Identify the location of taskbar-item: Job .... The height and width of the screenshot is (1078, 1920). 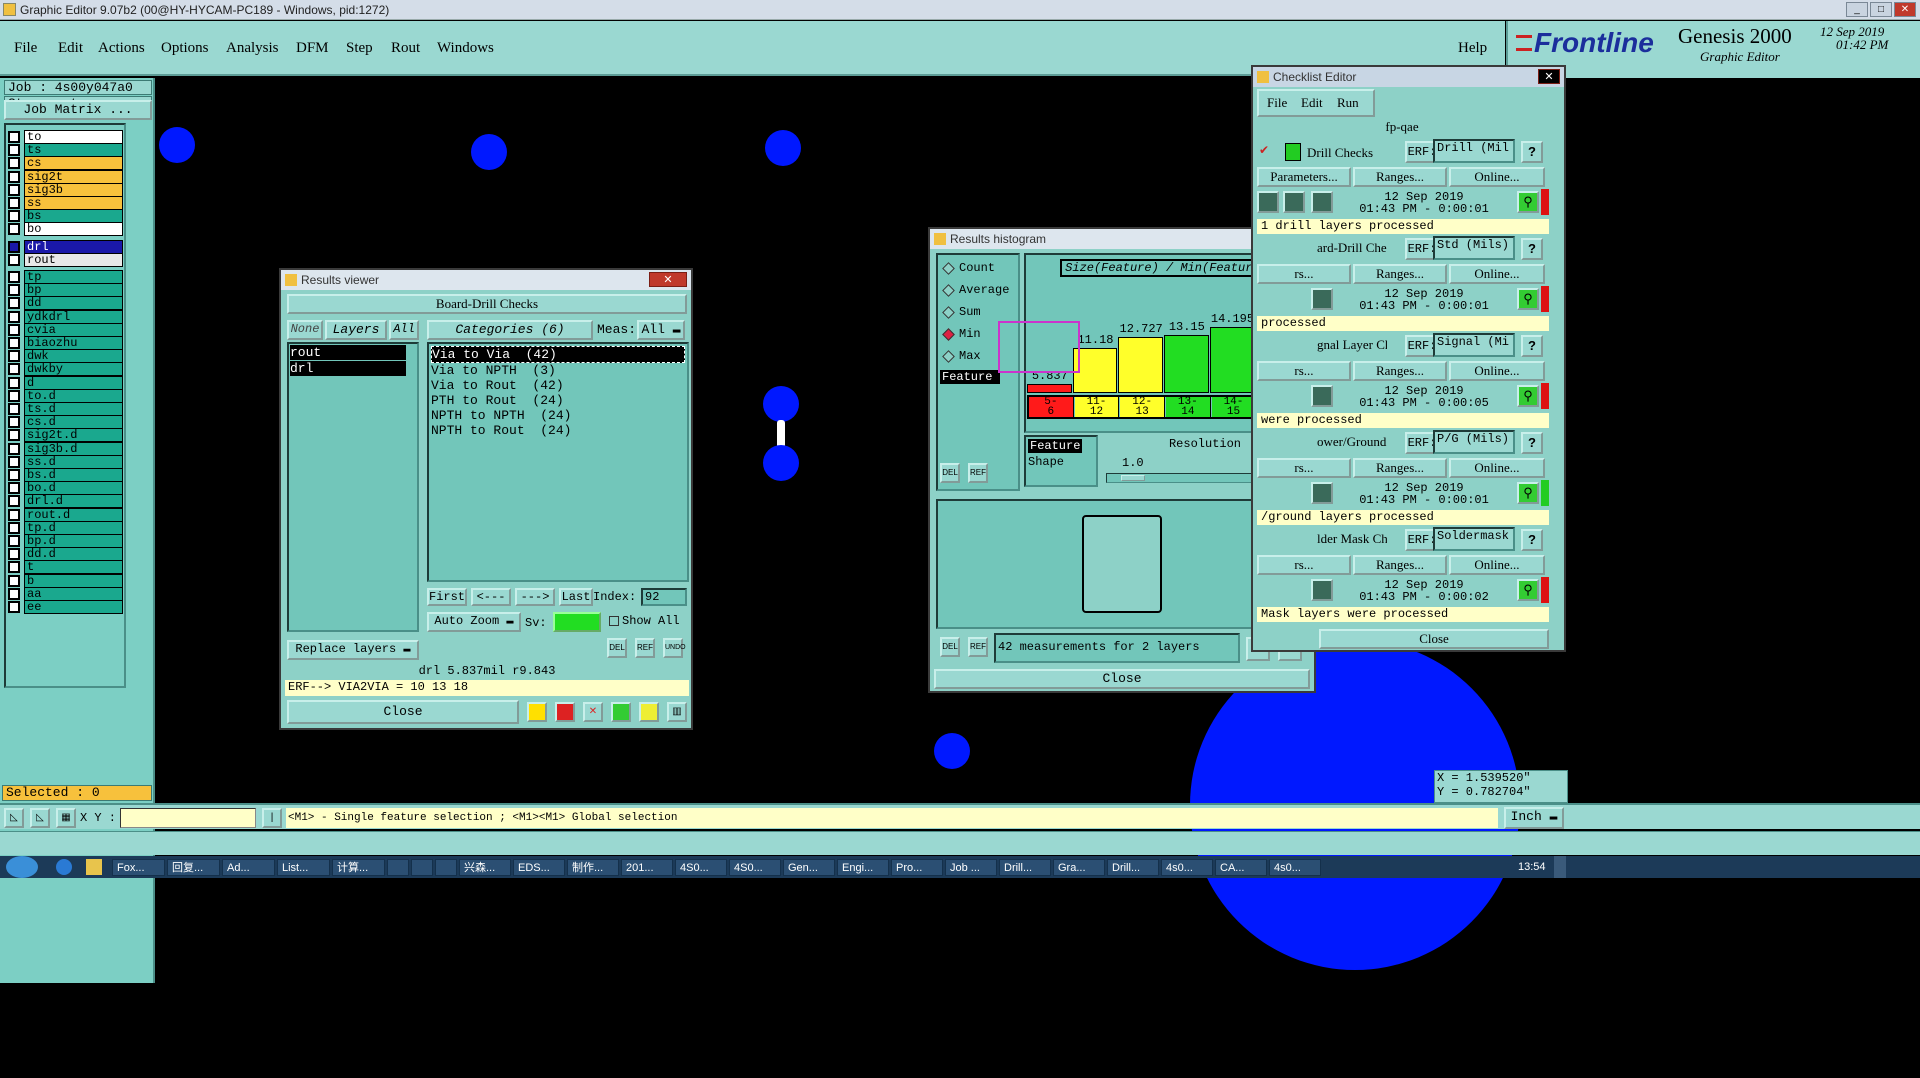
(971, 867).